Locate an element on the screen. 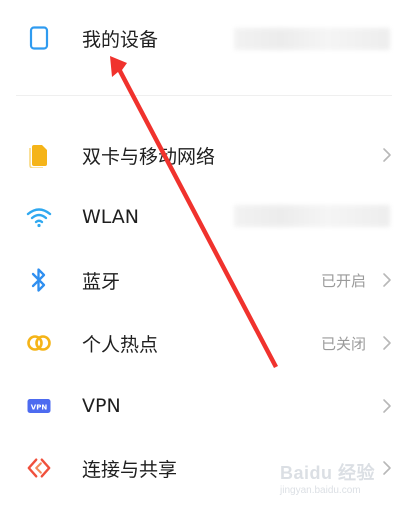  settings-item-label: WLAN is located at coordinates (111, 217).